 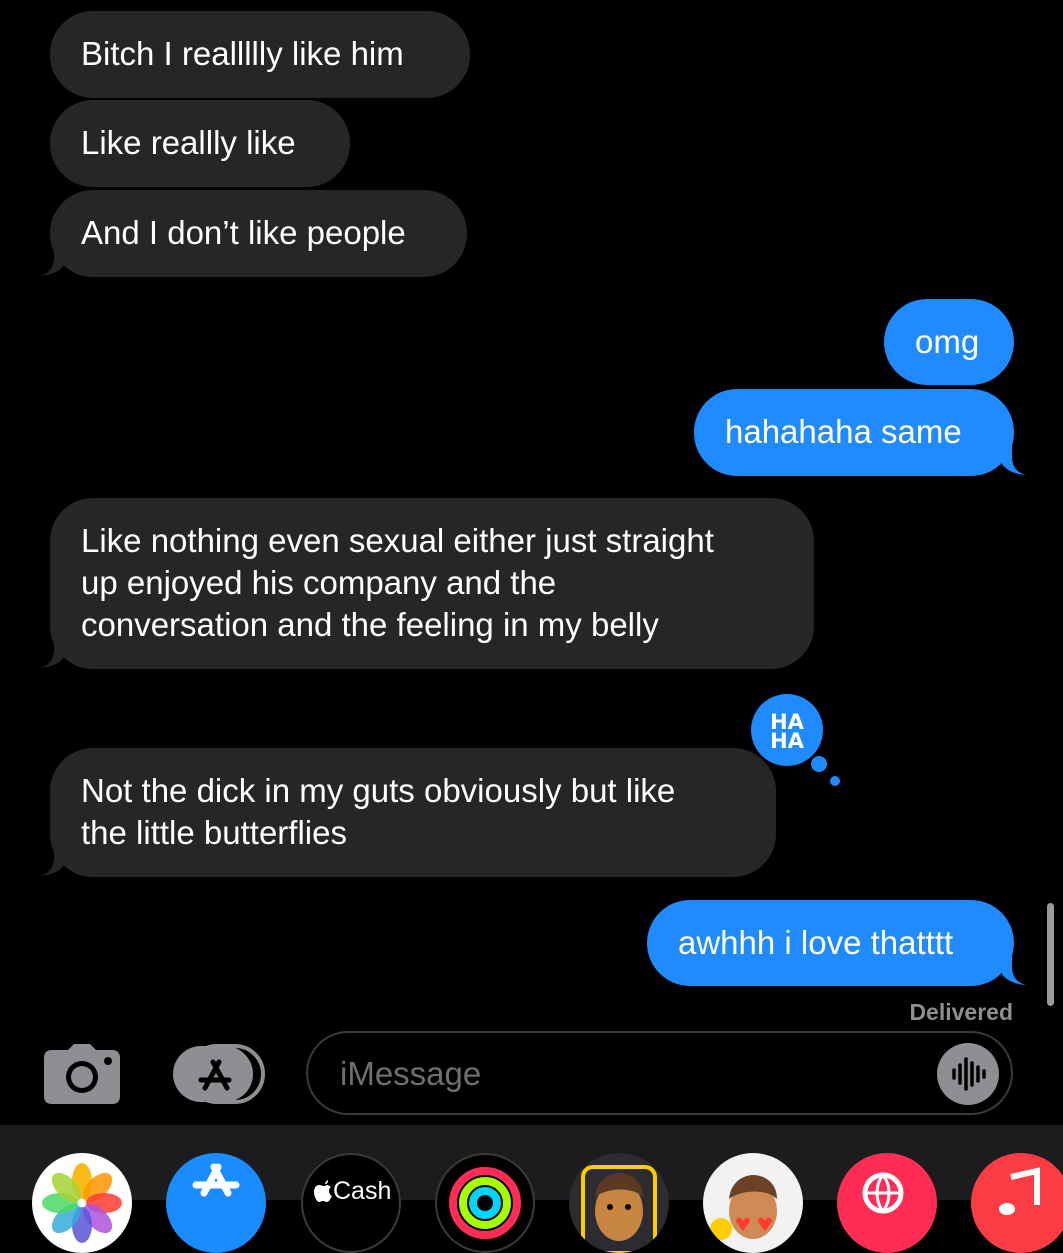 I want to click on camera-icon, so click(x=82, y=1074).